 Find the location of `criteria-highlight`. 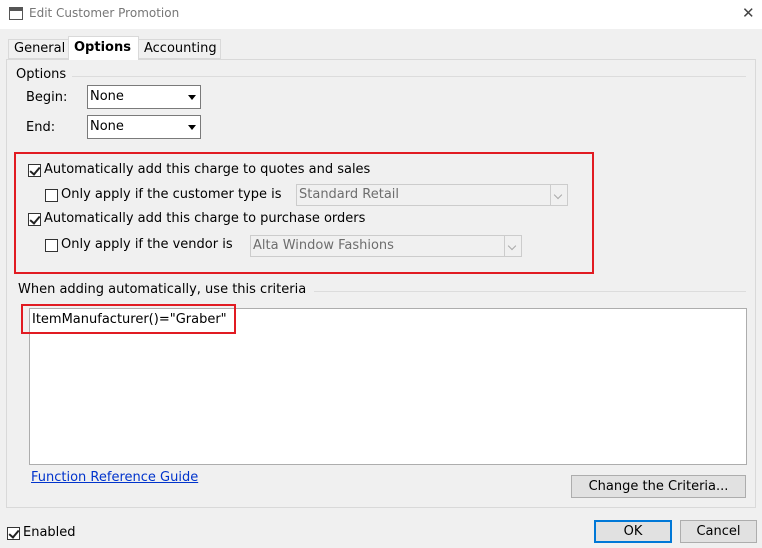

criteria-highlight is located at coordinates (128, 319).